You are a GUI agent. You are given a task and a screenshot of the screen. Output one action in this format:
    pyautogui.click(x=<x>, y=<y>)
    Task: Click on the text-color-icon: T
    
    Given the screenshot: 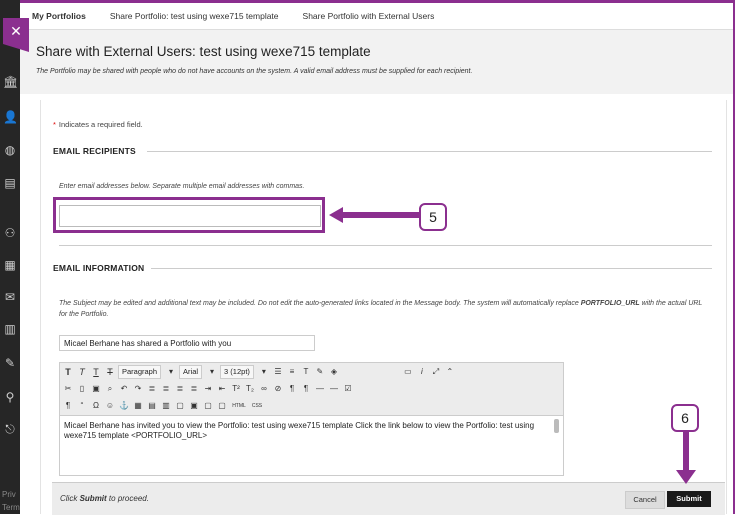 What is the action you would take?
    pyautogui.click(x=306, y=372)
    